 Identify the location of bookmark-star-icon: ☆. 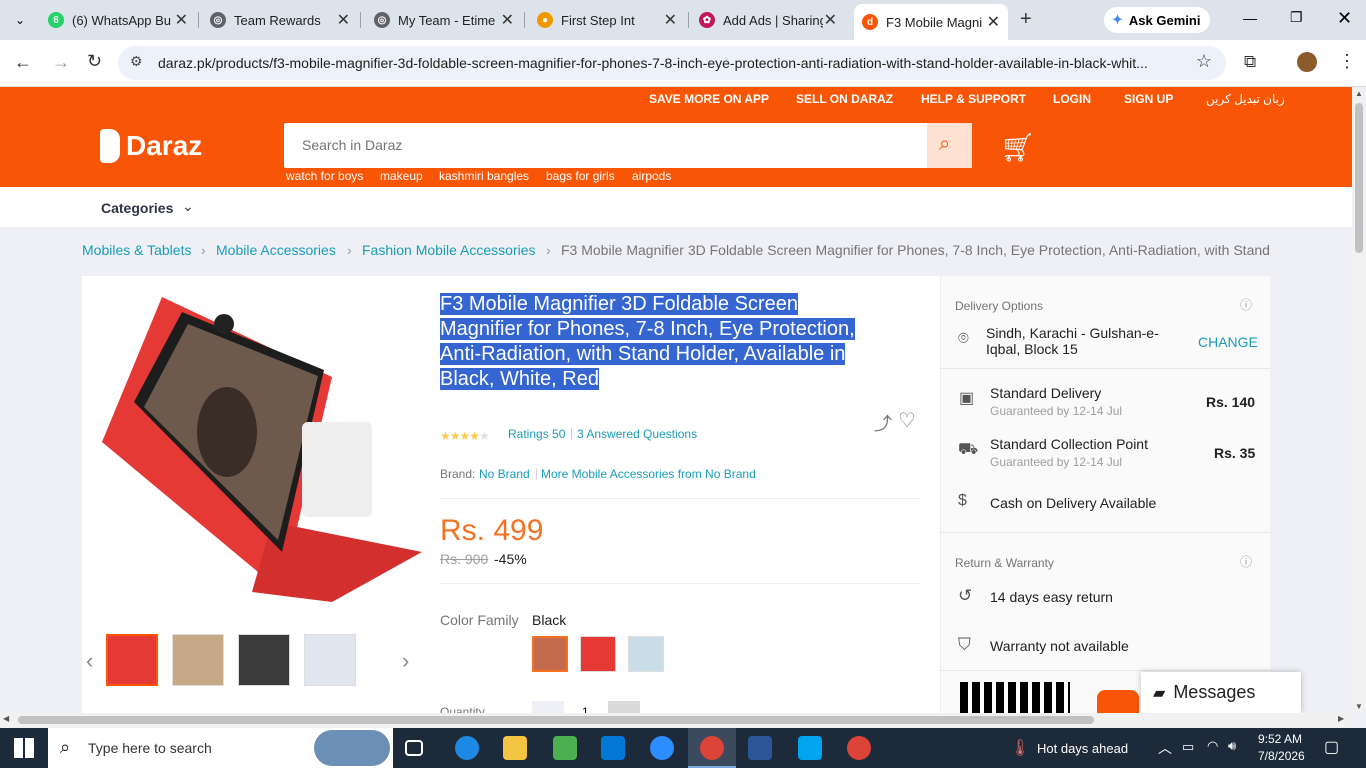
(1204, 61).